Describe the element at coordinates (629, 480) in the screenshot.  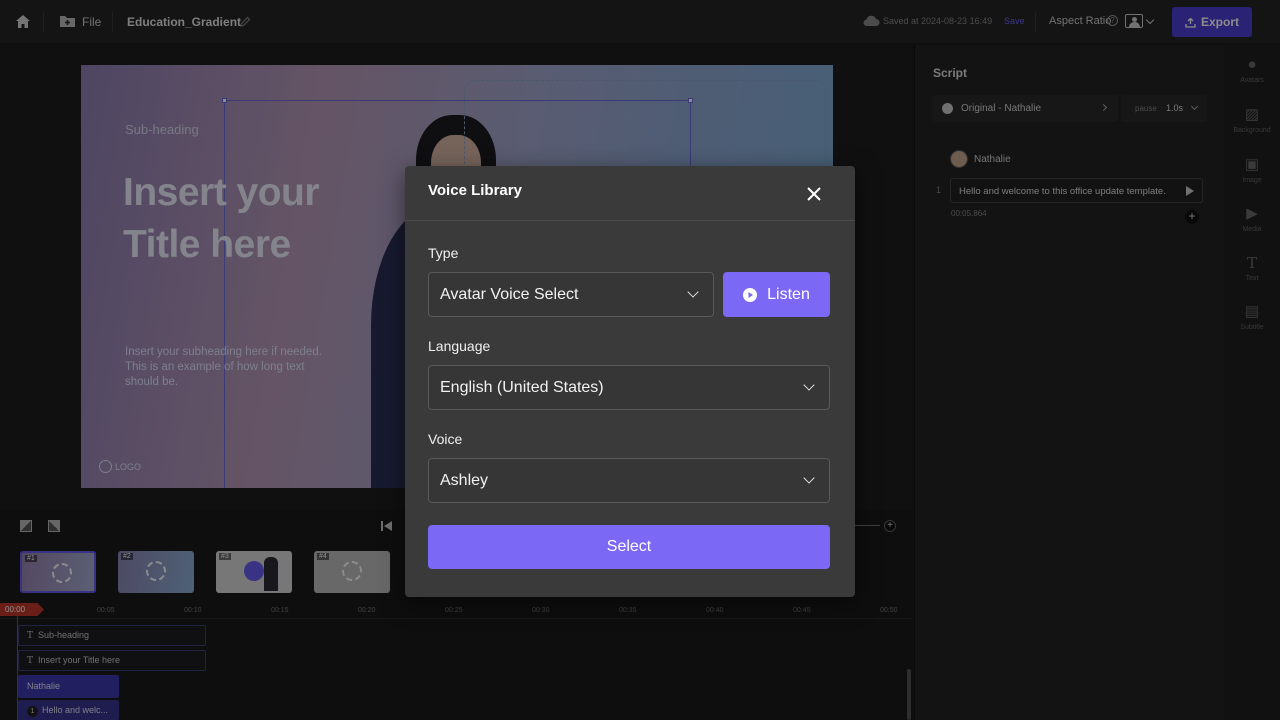
I see `voice-select: Ashley` at that location.